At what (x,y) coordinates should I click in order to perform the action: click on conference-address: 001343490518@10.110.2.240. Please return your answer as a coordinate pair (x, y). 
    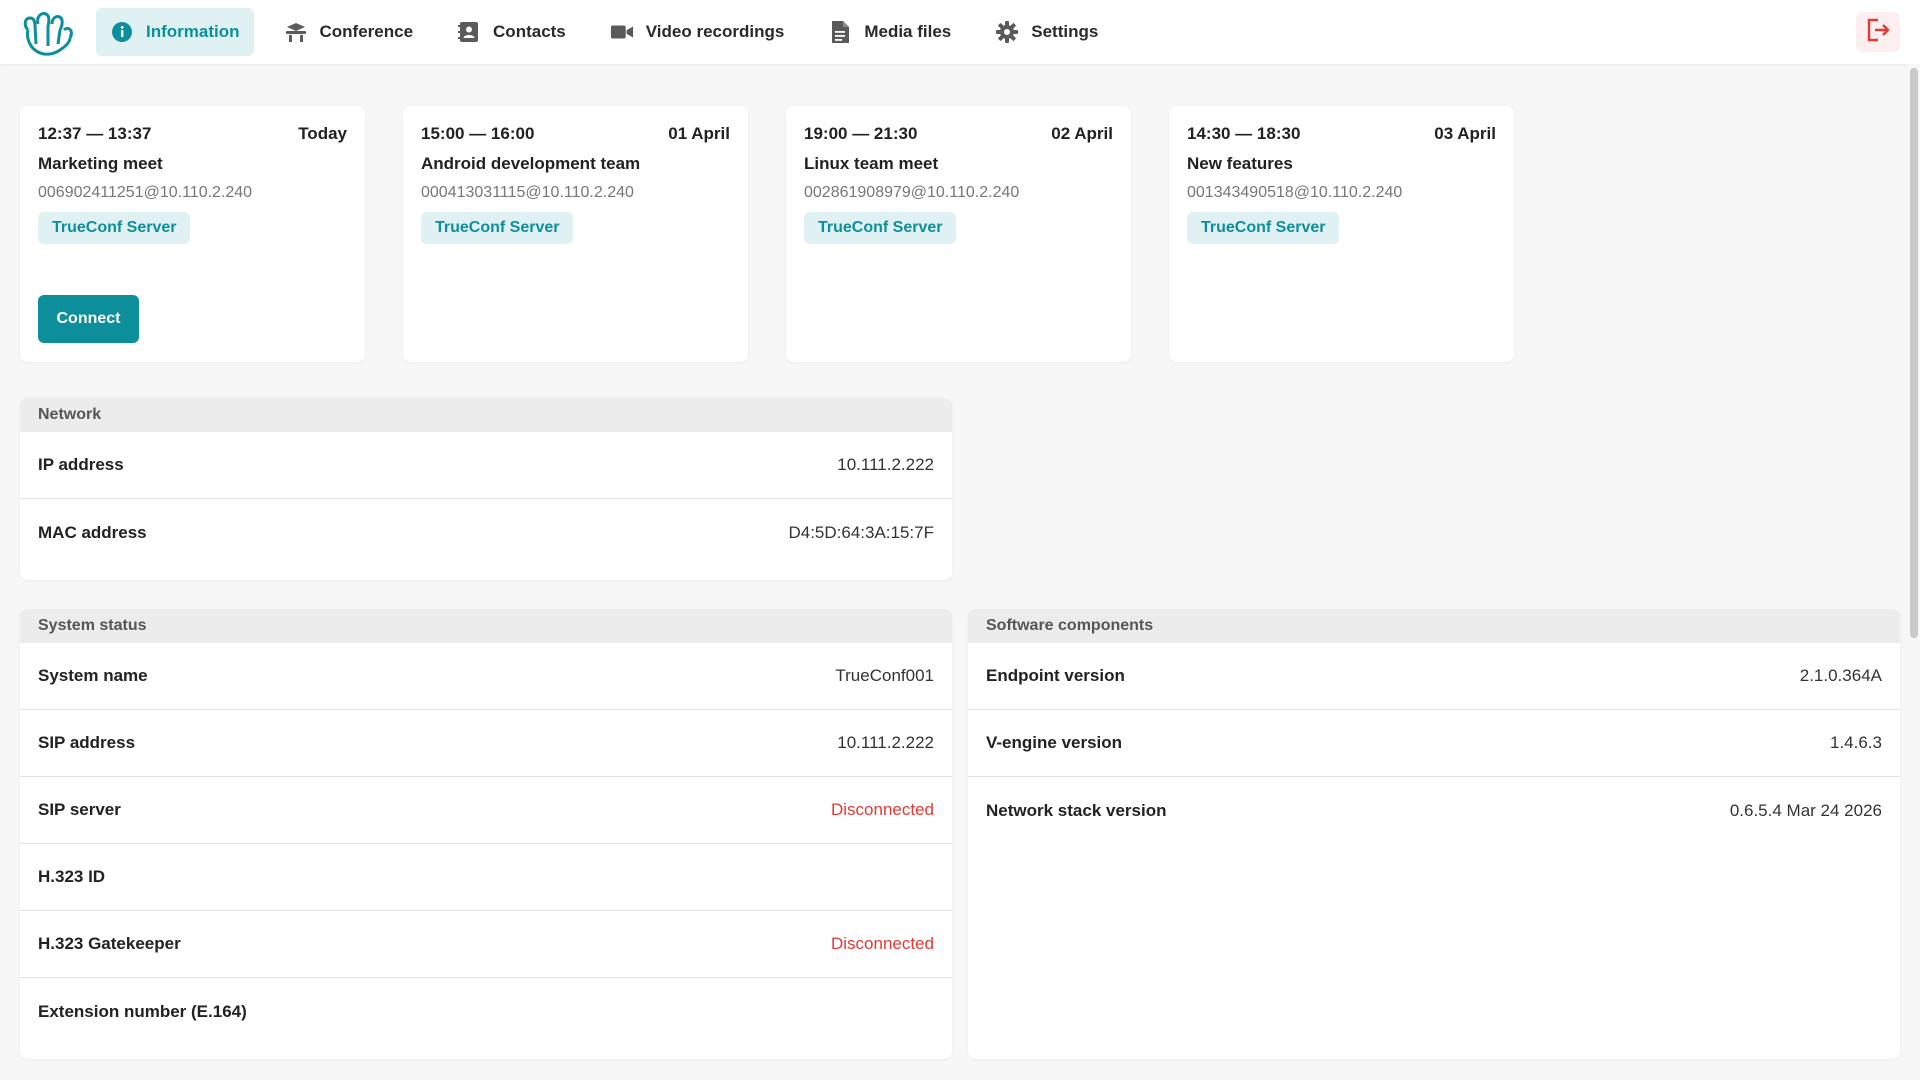
    Looking at the image, I should click on (1295, 192).